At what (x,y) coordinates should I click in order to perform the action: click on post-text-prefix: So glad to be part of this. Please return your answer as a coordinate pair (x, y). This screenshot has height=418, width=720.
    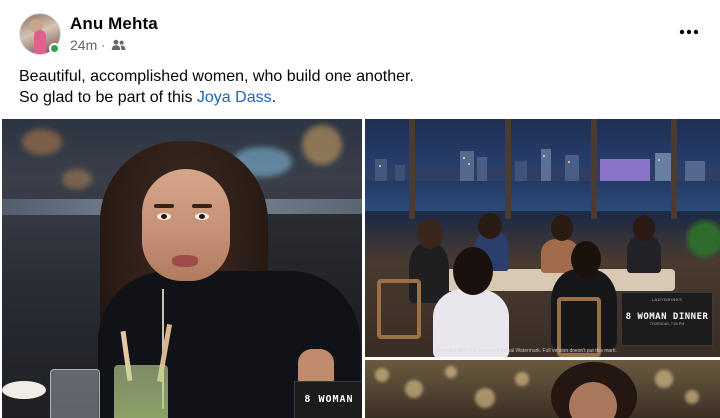
    Looking at the image, I should click on (108, 97).